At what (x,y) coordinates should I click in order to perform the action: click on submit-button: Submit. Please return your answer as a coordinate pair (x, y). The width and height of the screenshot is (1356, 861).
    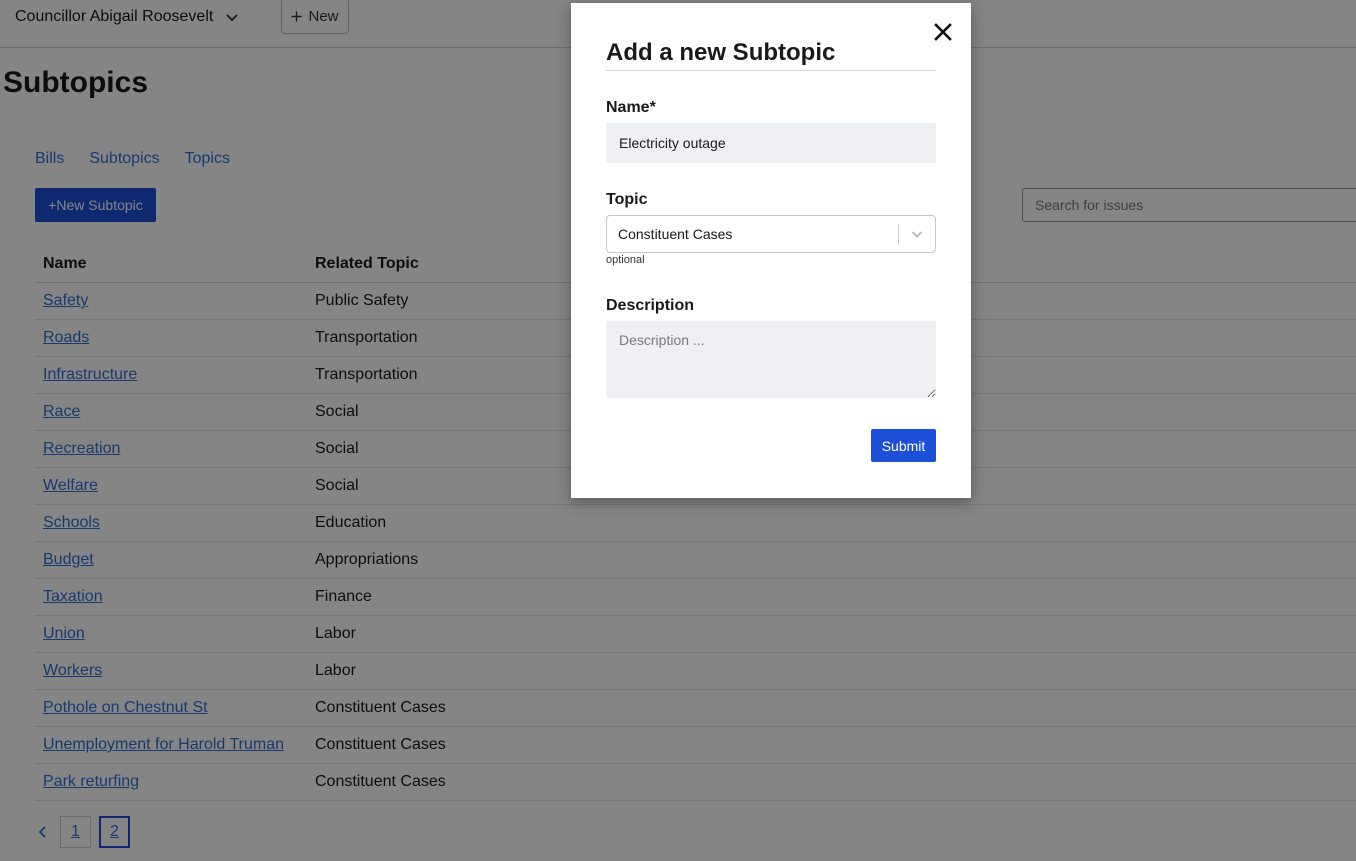
    Looking at the image, I should click on (903, 445).